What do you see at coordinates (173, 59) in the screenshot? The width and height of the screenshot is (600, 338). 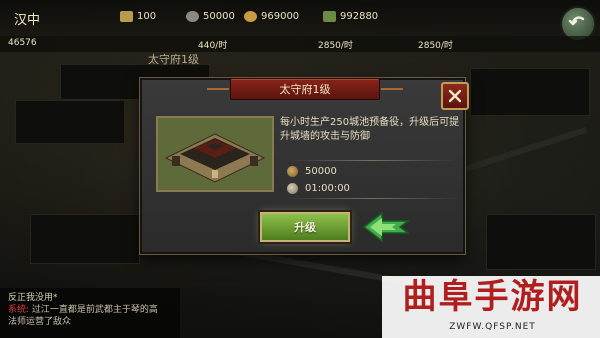 I see `background-building-title: 太守府1级` at bounding box center [173, 59].